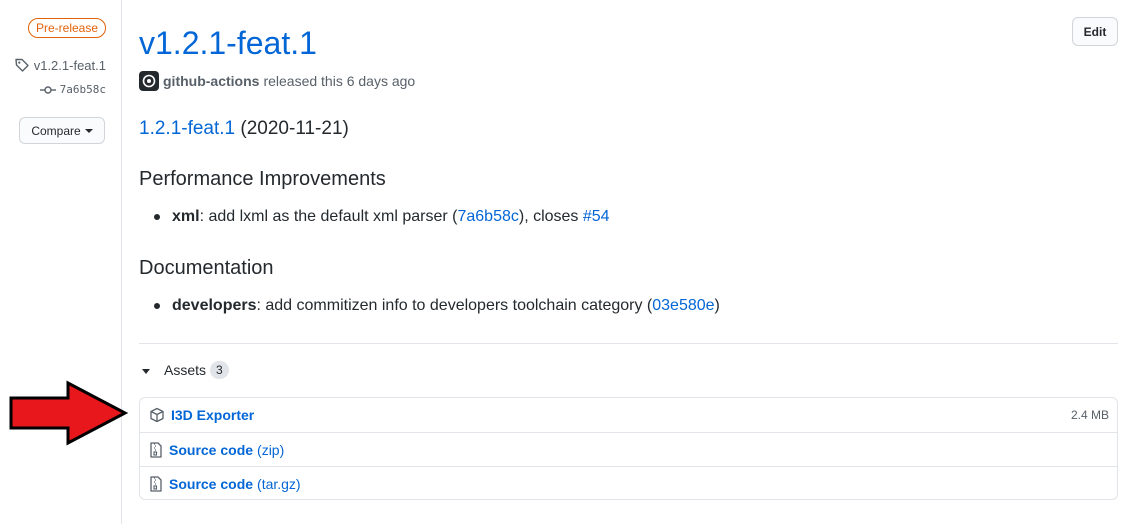  What do you see at coordinates (628, 343) in the screenshot?
I see `divider` at bounding box center [628, 343].